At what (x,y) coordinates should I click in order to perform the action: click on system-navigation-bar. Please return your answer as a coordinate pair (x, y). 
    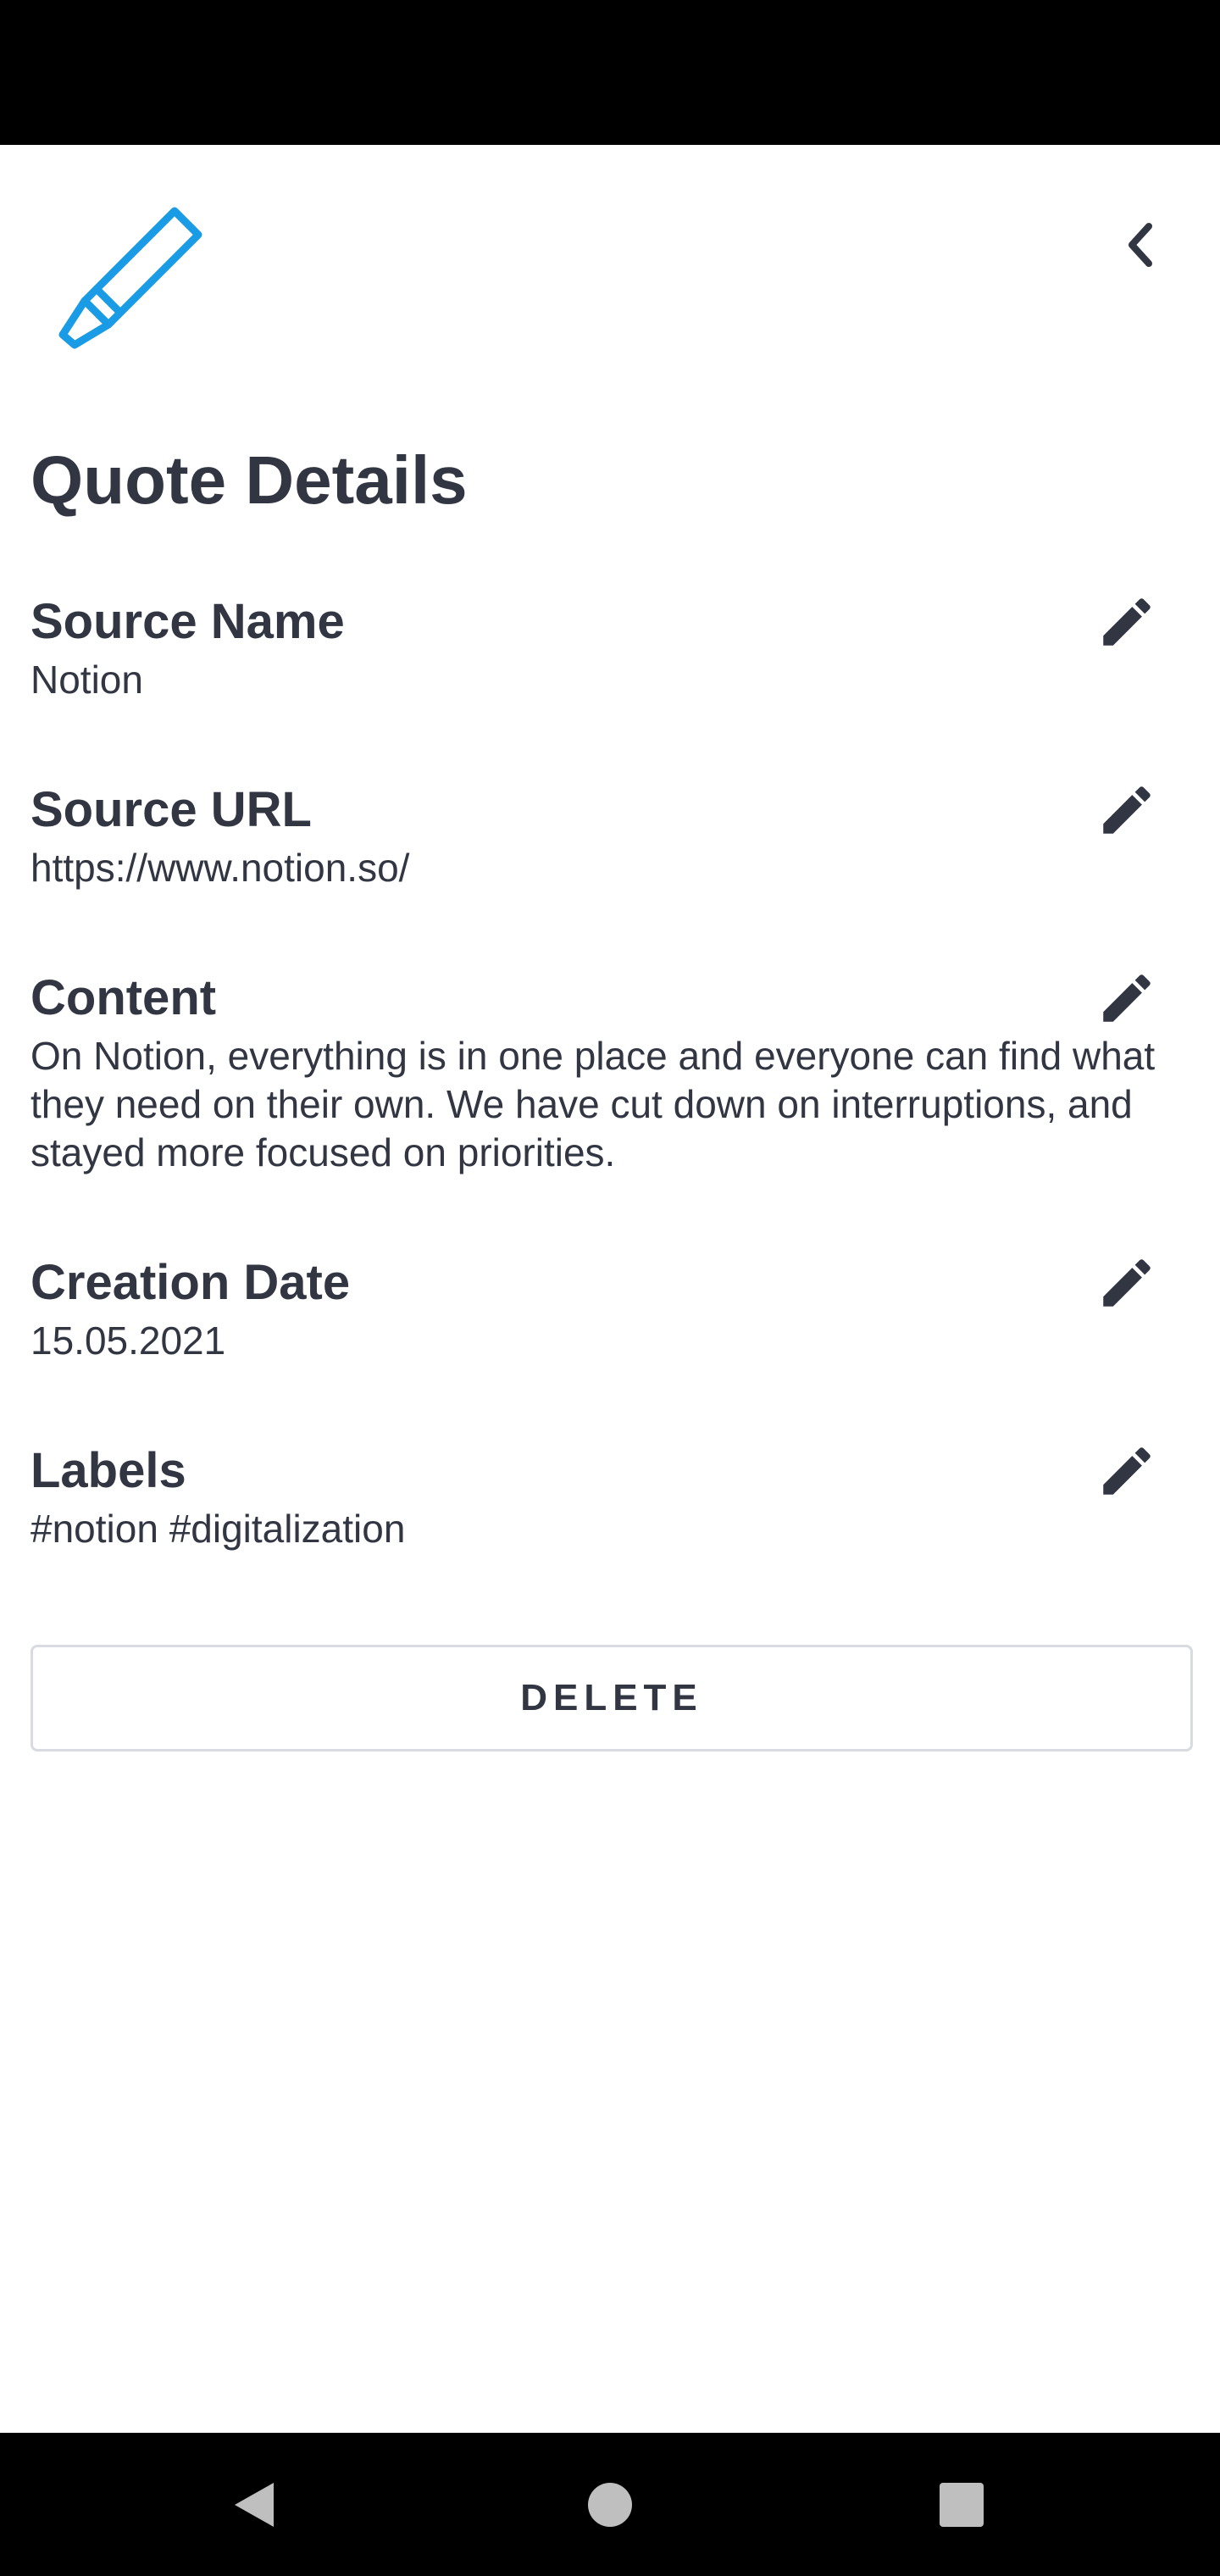
    Looking at the image, I should click on (610, 2504).